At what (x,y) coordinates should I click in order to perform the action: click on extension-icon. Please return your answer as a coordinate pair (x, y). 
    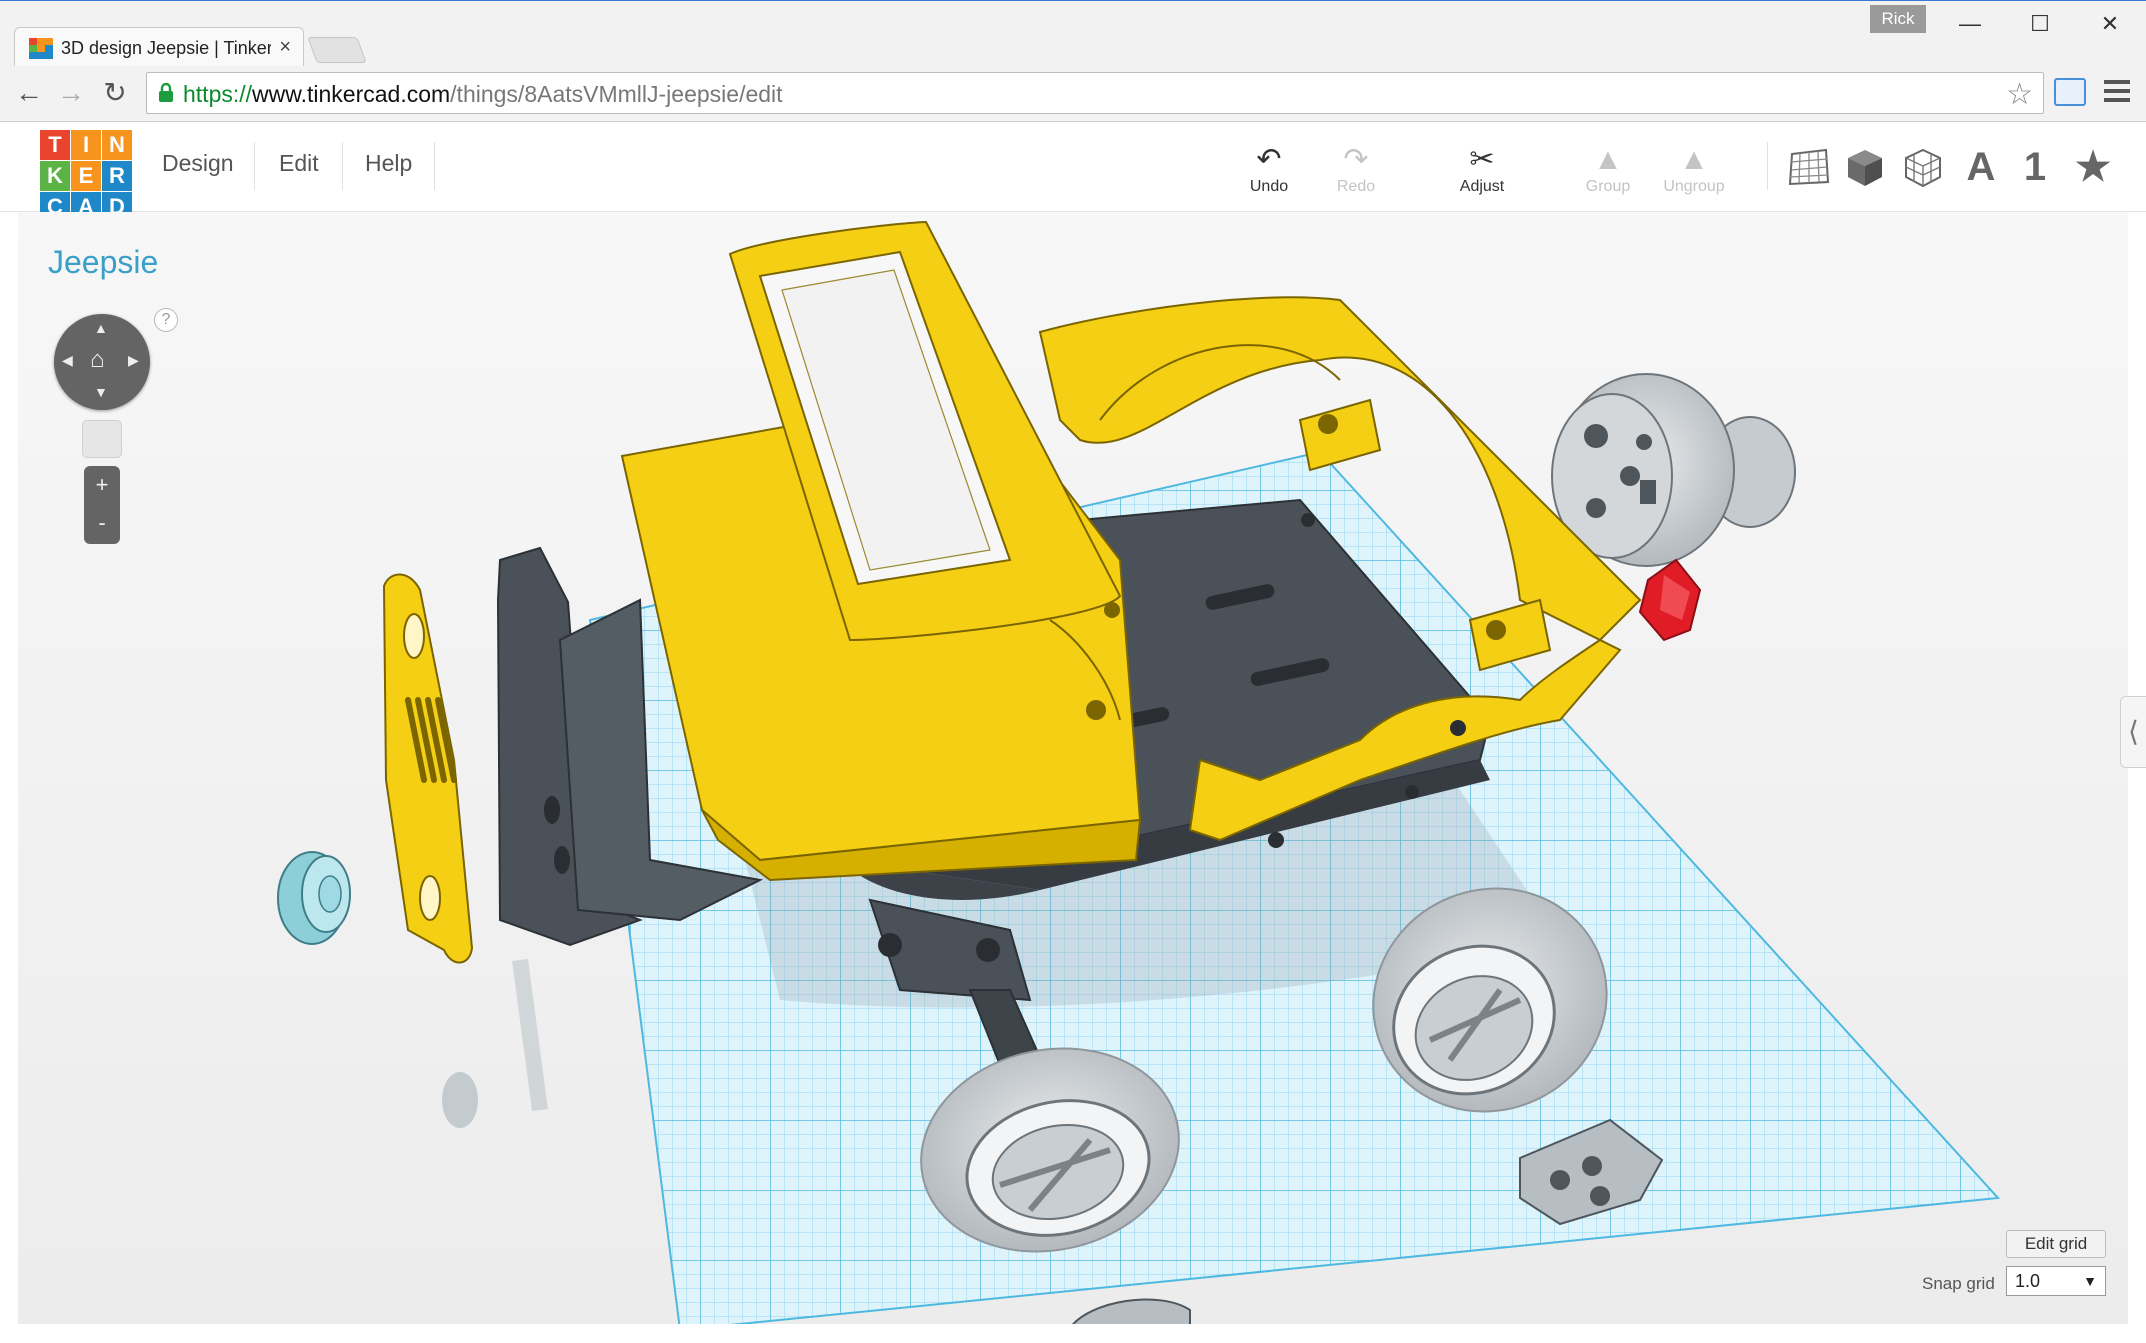
    Looking at the image, I should click on (2070, 92).